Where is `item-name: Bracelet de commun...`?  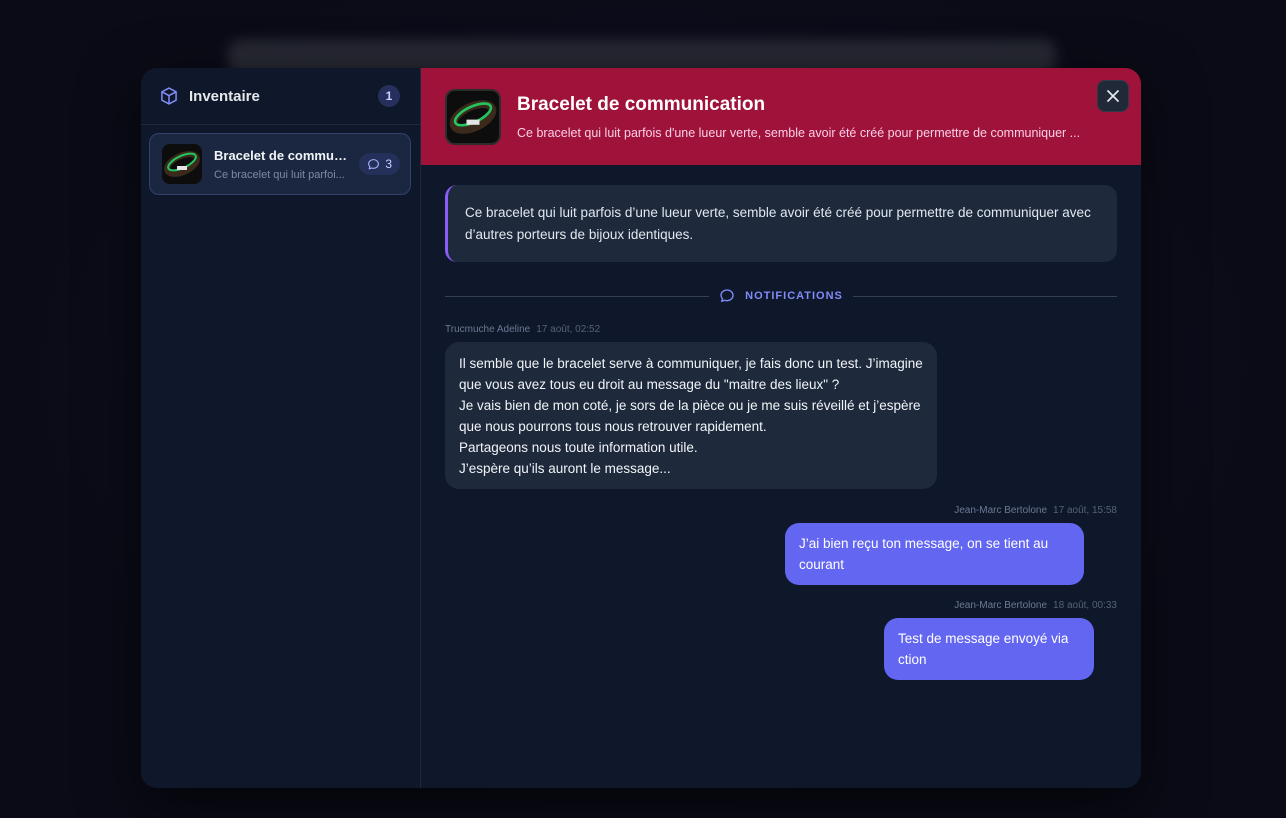 item-name: Bracelet de commun... is located at coordinates (282, 155).